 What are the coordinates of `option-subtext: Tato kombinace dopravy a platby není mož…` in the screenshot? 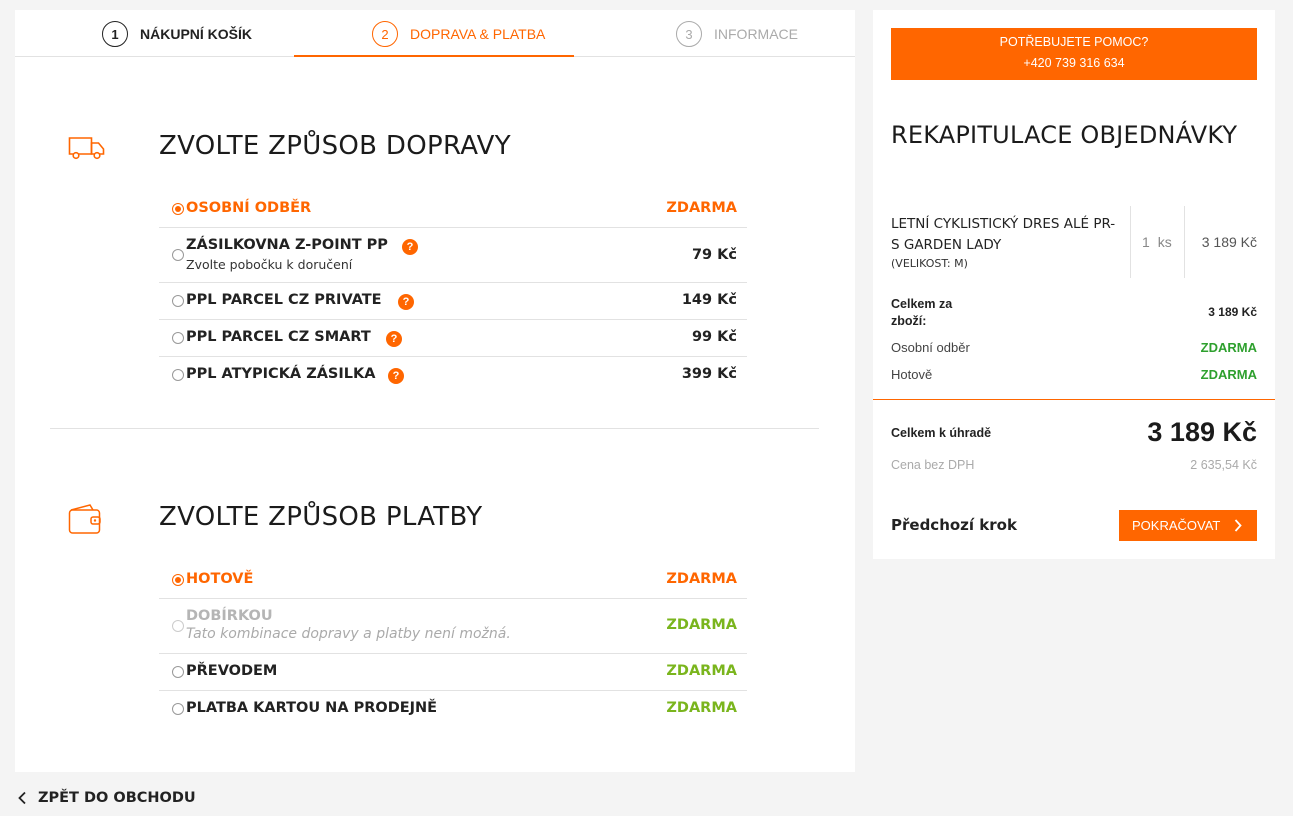 It's located at (348, 634).